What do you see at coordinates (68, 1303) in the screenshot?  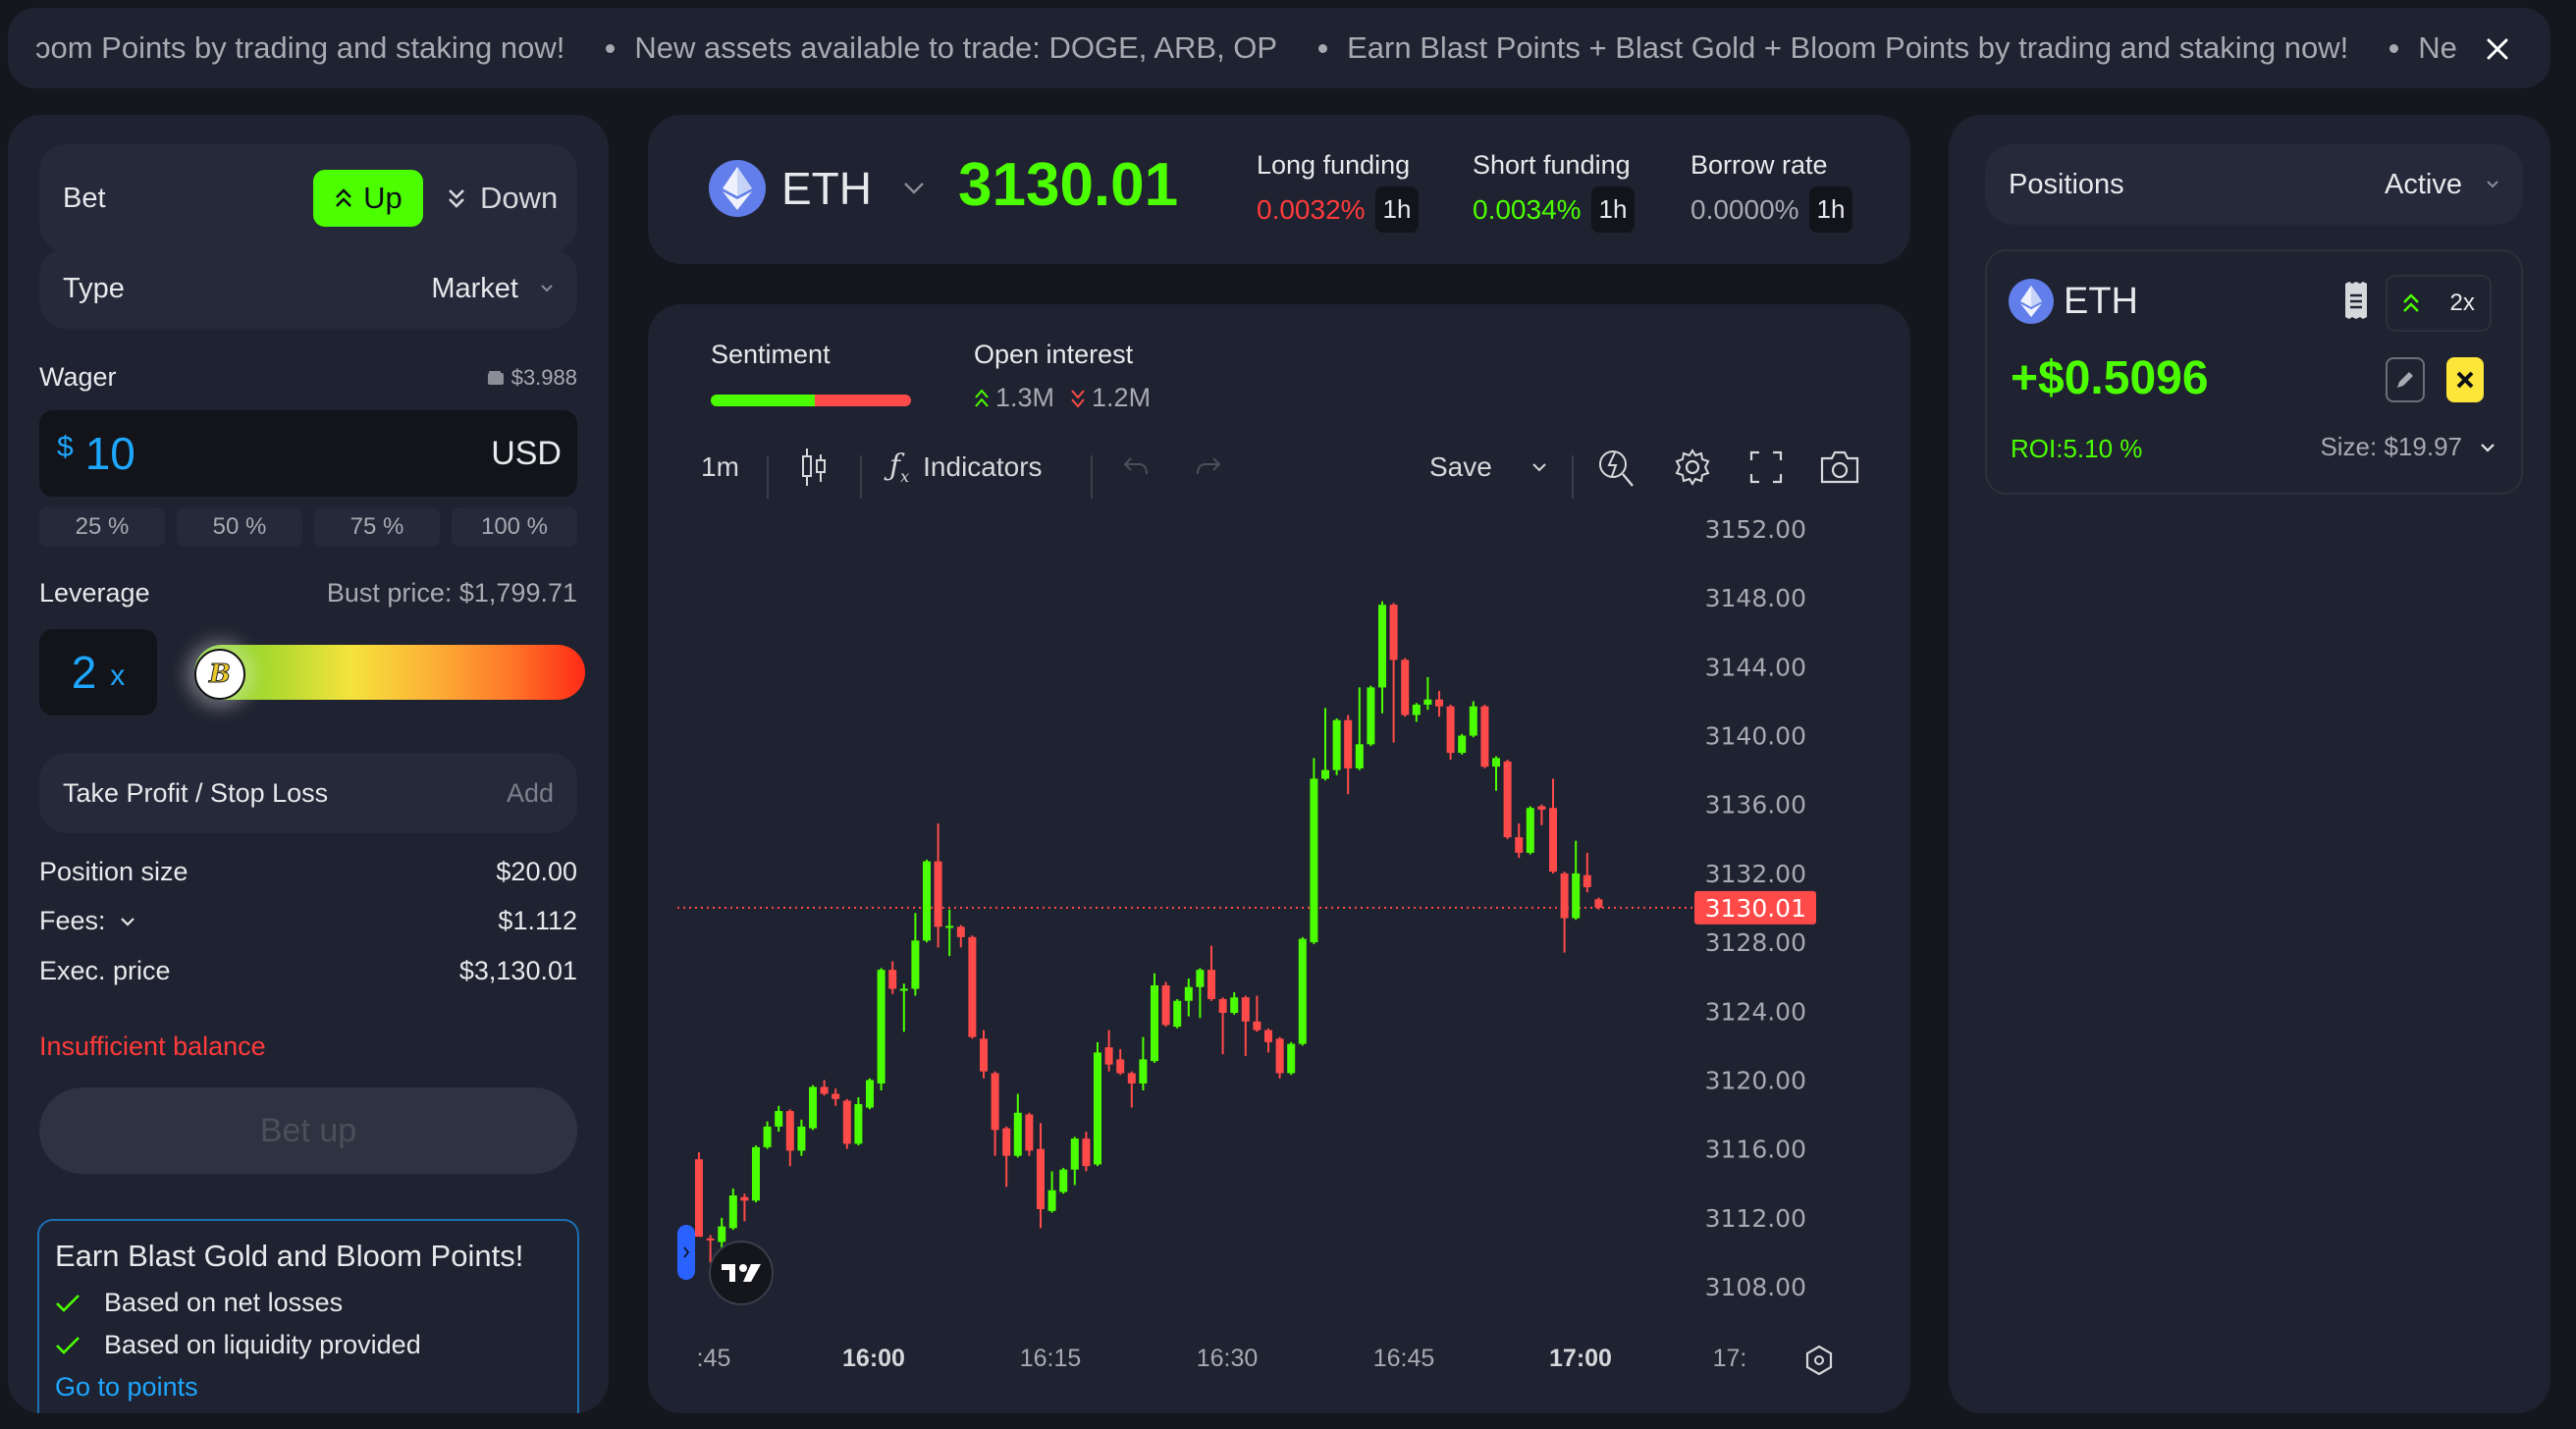 I see `check-icon` at bounding box center [68, 1303].